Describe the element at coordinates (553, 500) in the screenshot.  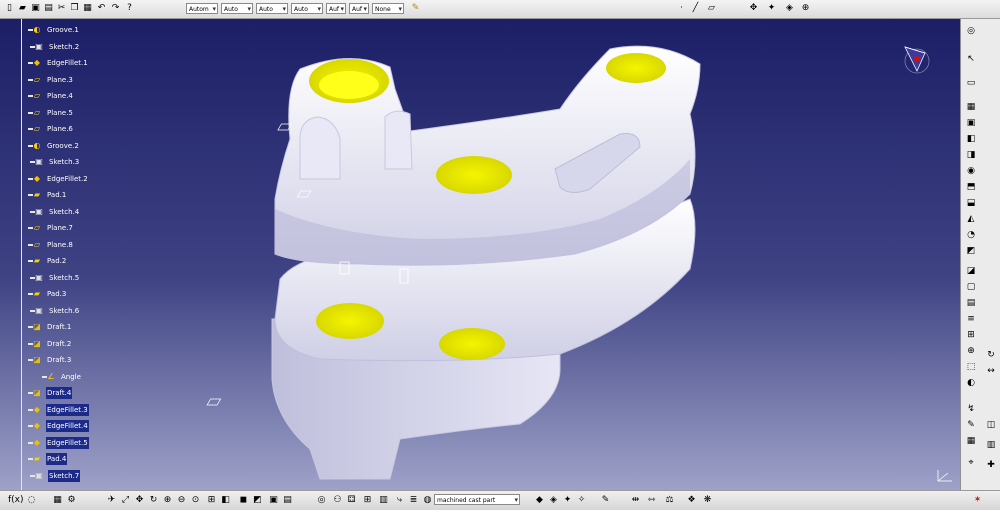
I see `palette-icon: ◈` at that location.